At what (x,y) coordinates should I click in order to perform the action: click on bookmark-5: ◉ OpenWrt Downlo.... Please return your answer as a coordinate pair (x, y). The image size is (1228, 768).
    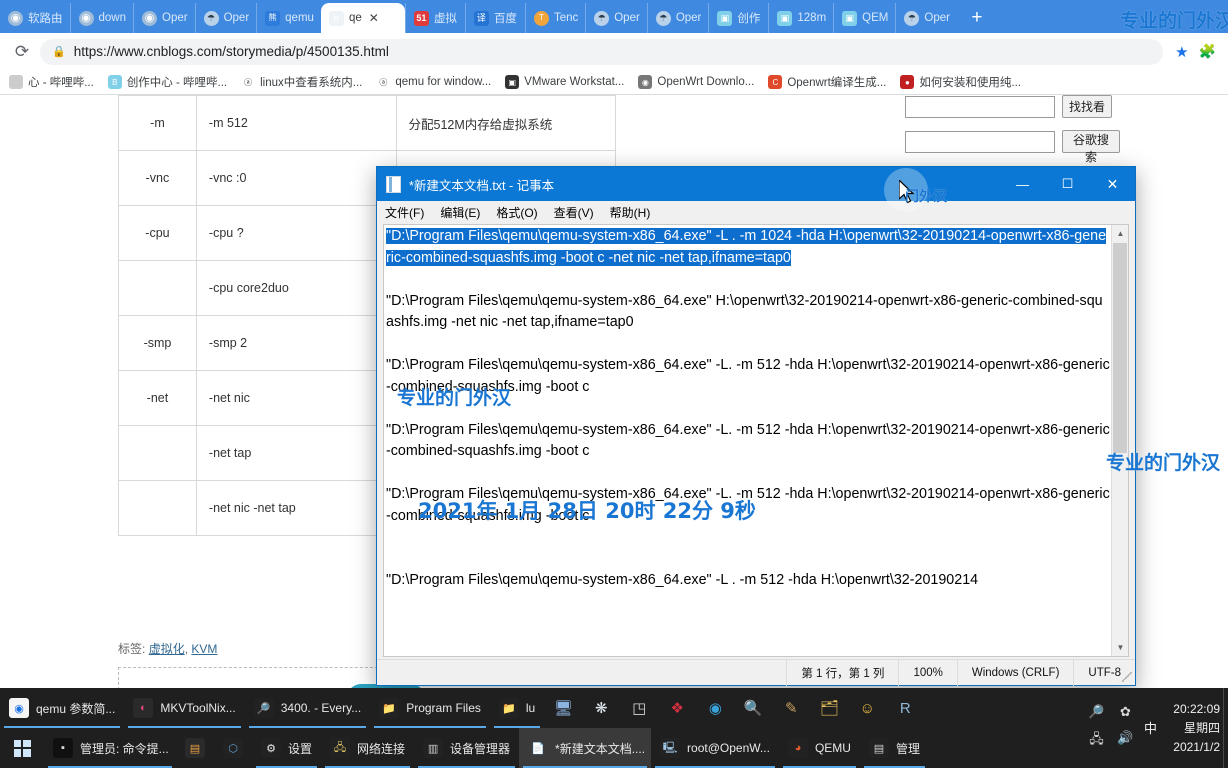
    Looking at the image, I should click on (696, 82).